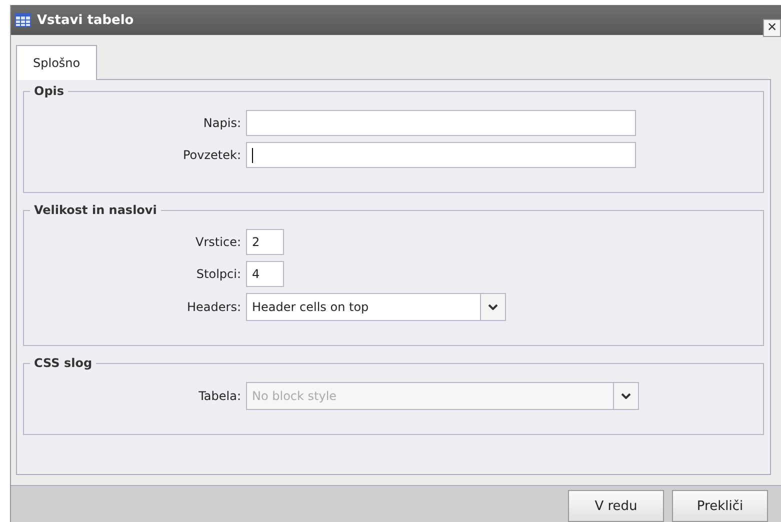  I want to click on field-label: Povzetek:, so click(212, 155).